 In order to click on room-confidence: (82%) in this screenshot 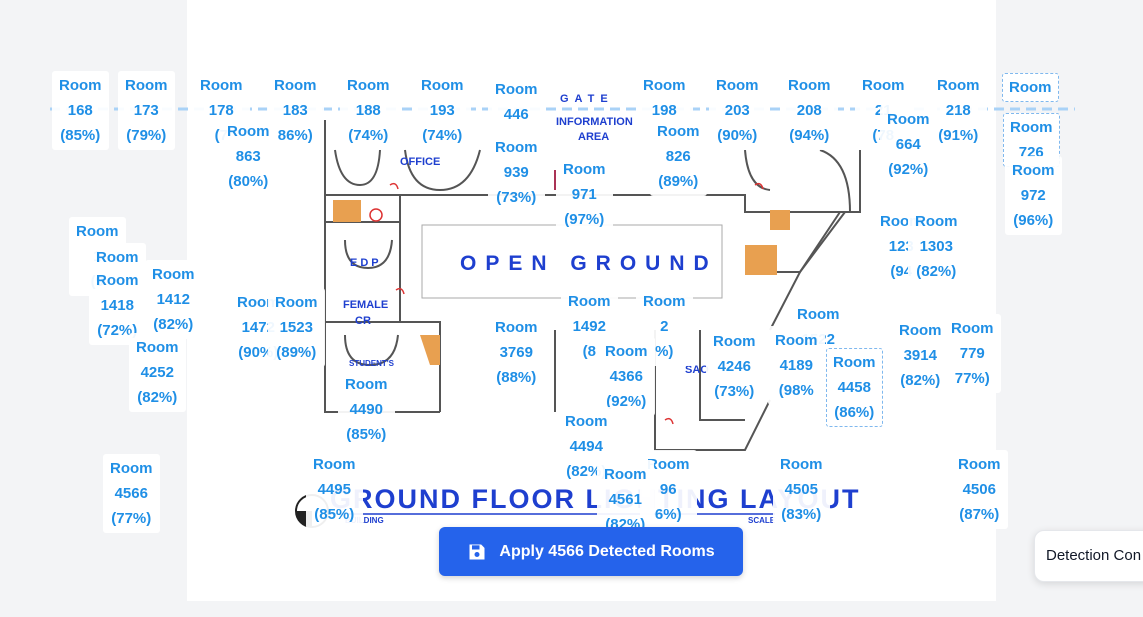, I will do `click(157, 397)`.